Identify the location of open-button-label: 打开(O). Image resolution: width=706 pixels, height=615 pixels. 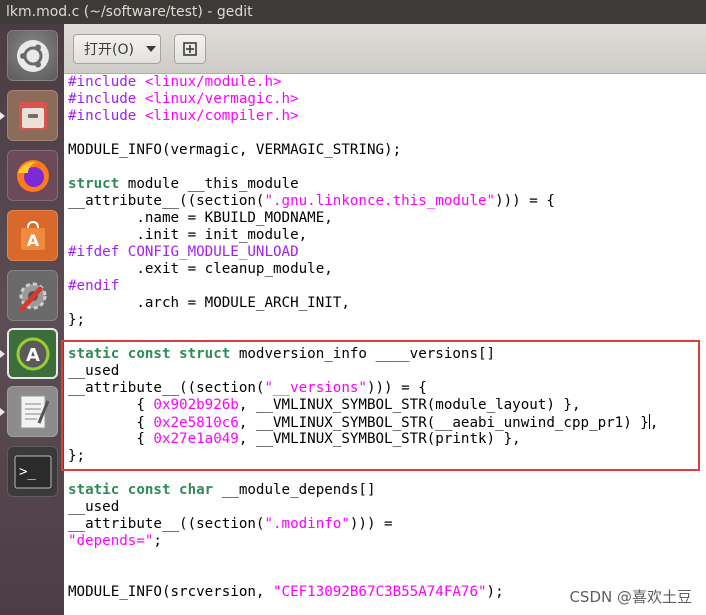
(109, 50).